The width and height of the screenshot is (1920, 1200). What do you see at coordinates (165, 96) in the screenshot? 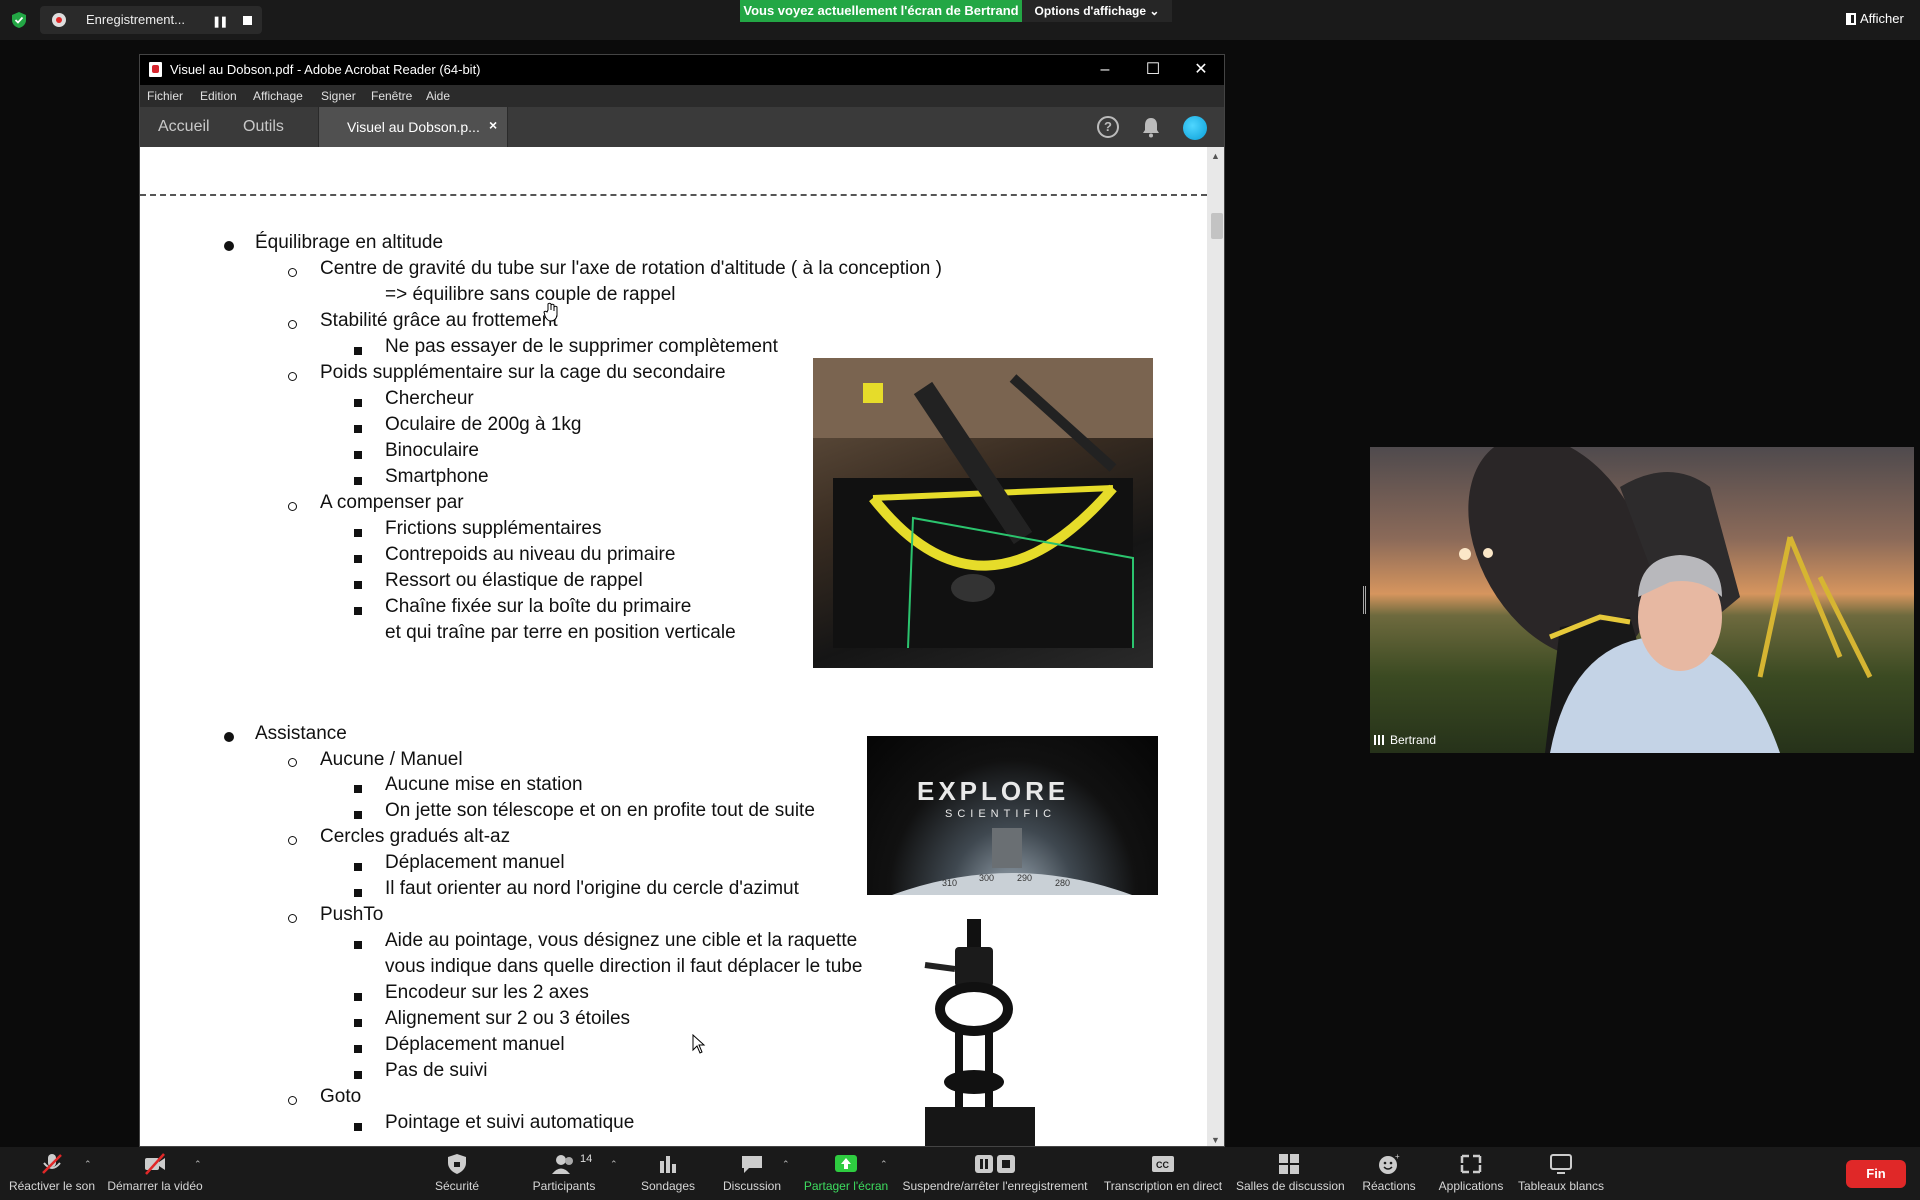
I see `menu-fichier: Fichier` at bounding box center [165, 96].